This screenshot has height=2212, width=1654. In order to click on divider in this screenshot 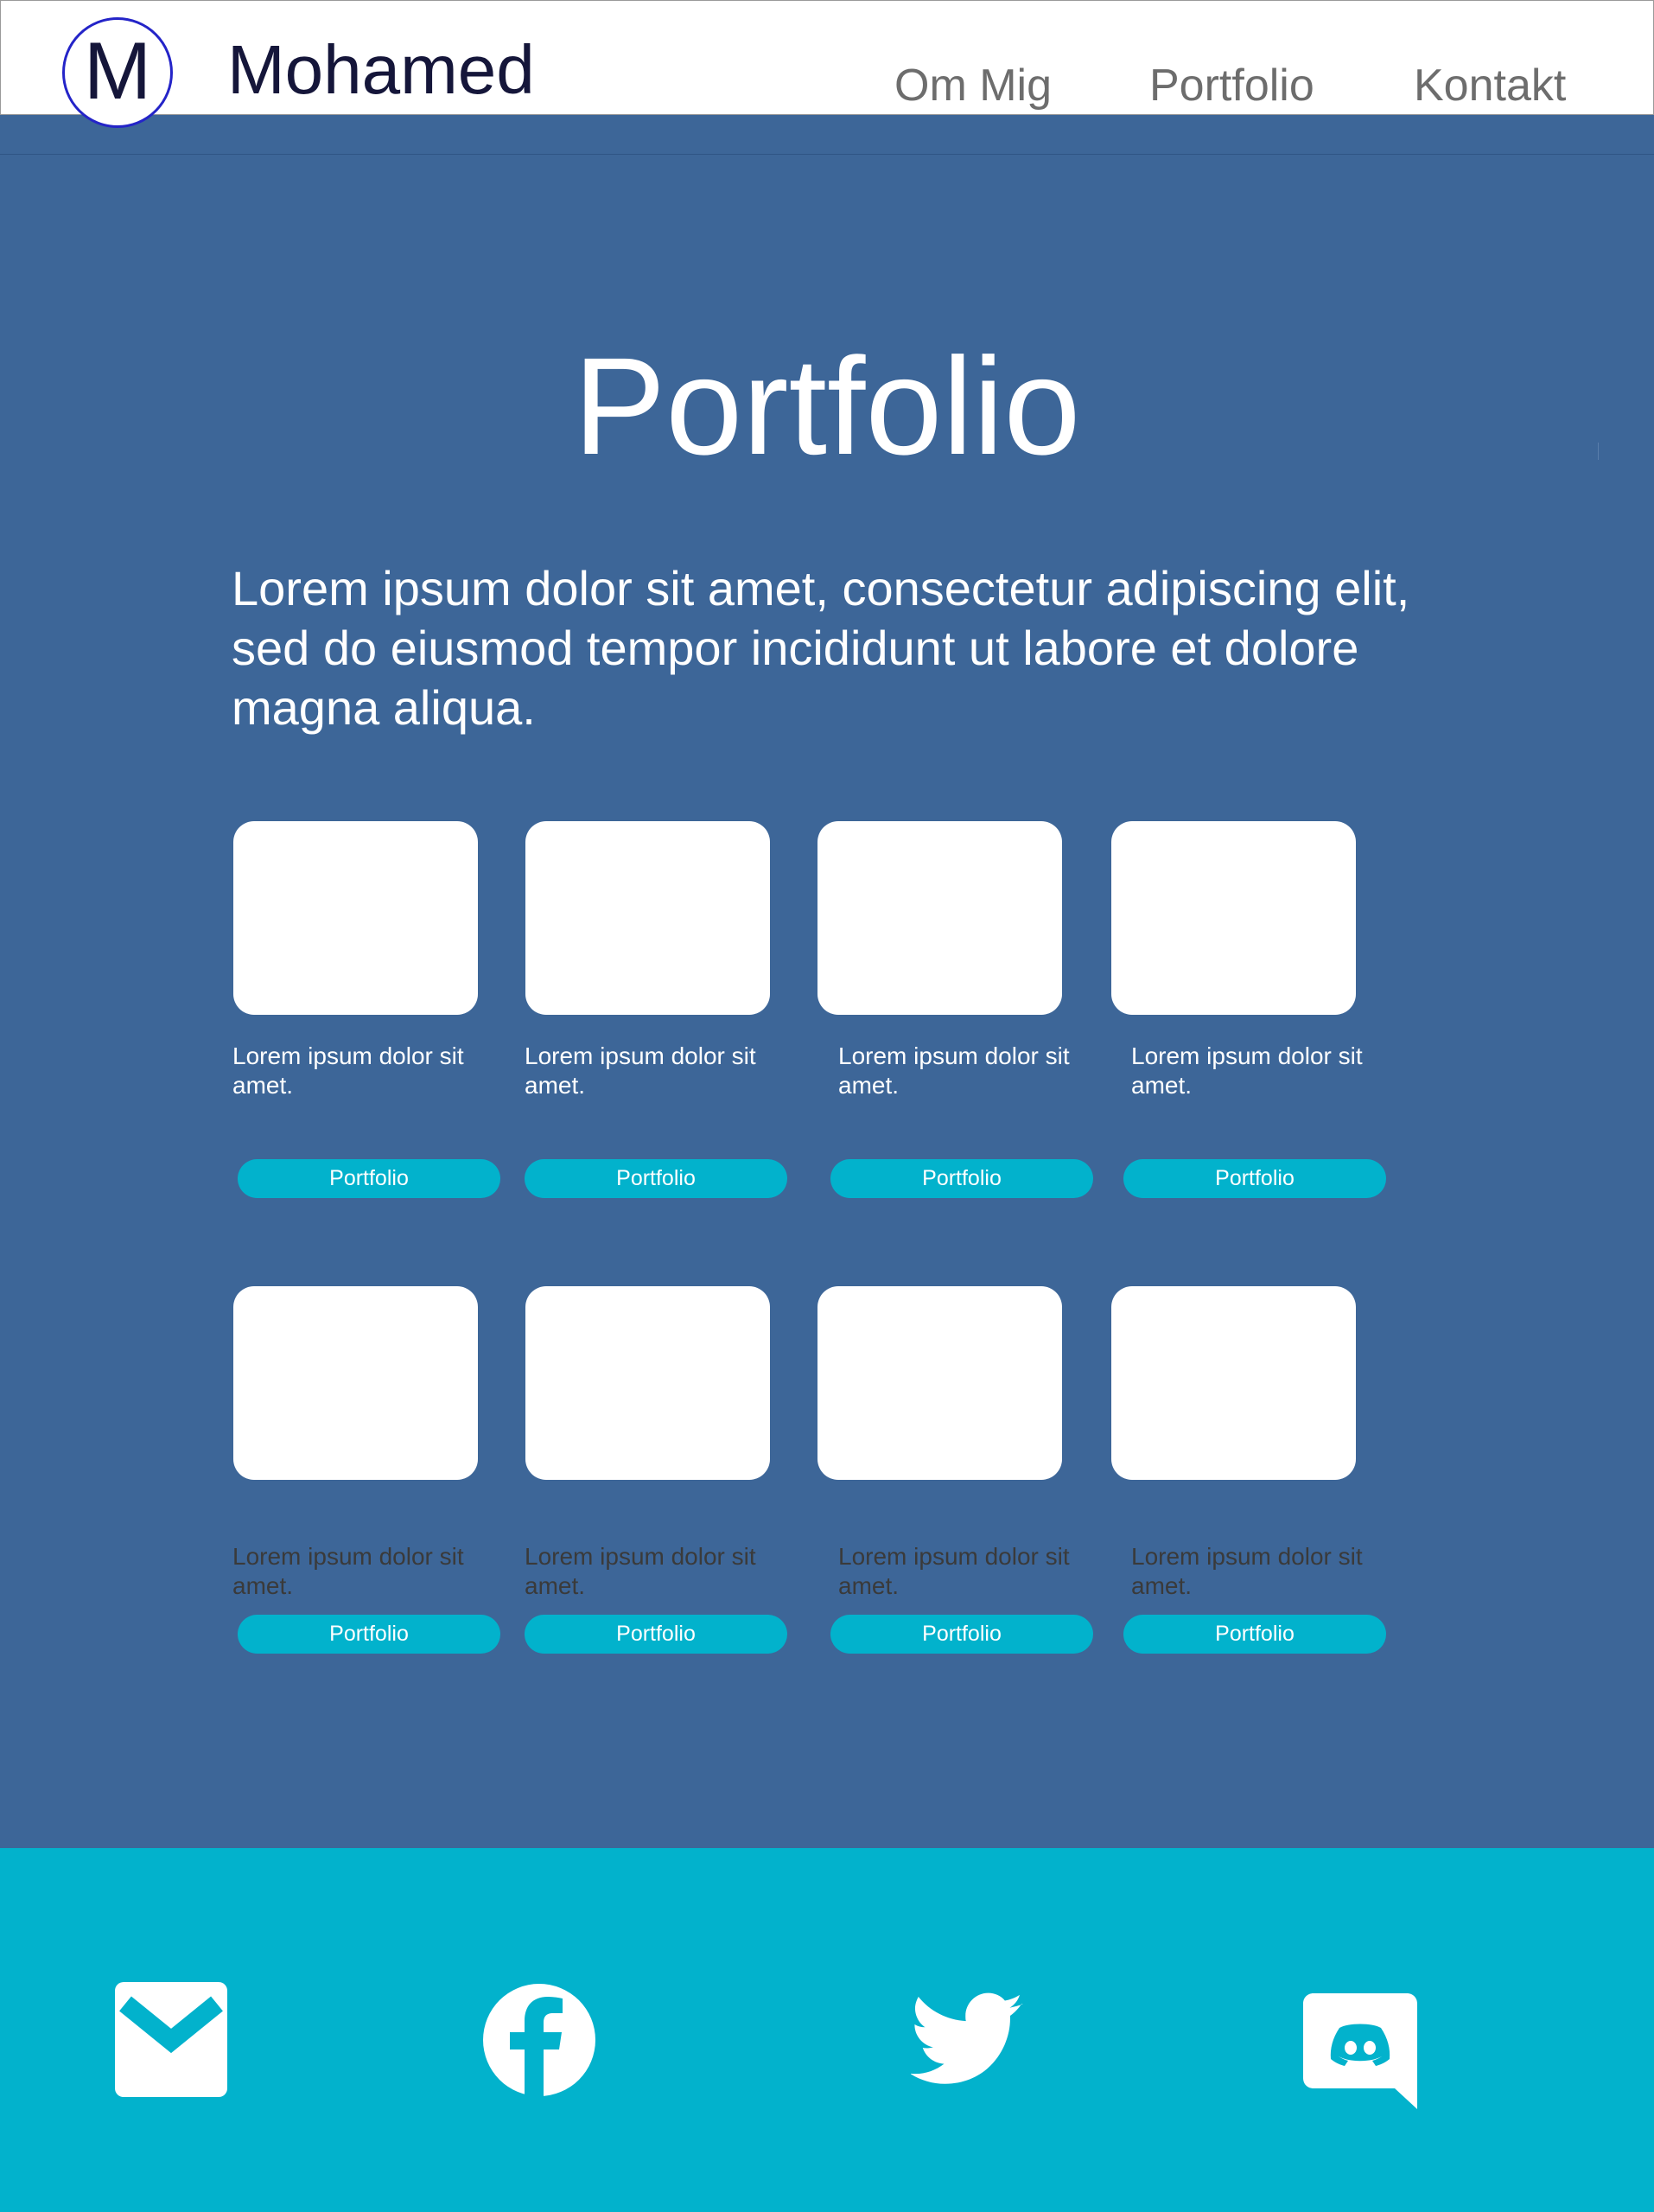, I will do `click(1598, 451)`.